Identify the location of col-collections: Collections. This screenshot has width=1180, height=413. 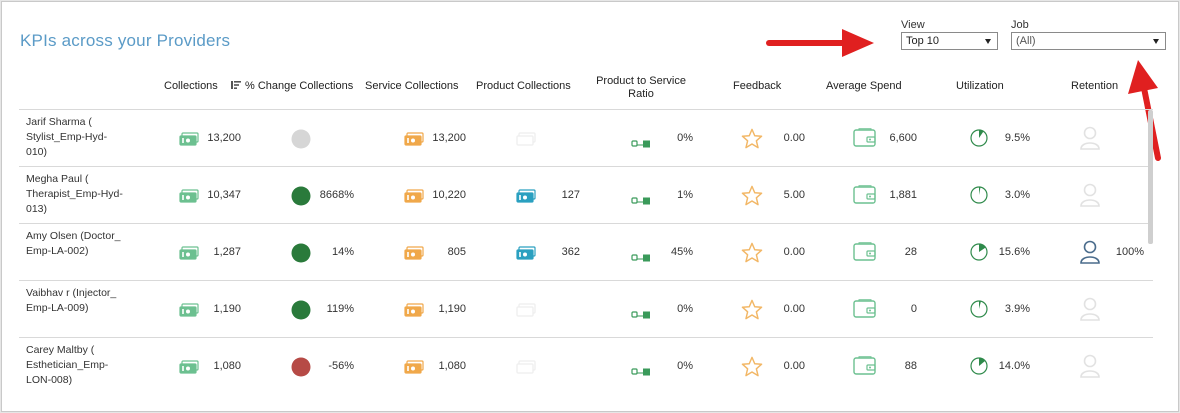
(191, 86).